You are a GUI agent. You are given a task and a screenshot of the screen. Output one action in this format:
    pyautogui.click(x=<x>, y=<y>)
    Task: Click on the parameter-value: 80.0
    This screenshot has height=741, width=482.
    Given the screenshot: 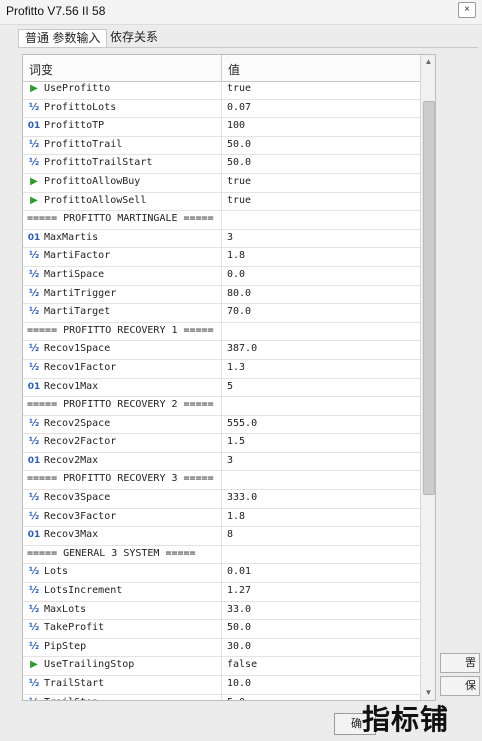 What is the action you would take?
    pyautogui.click(x=239, y=293)
    